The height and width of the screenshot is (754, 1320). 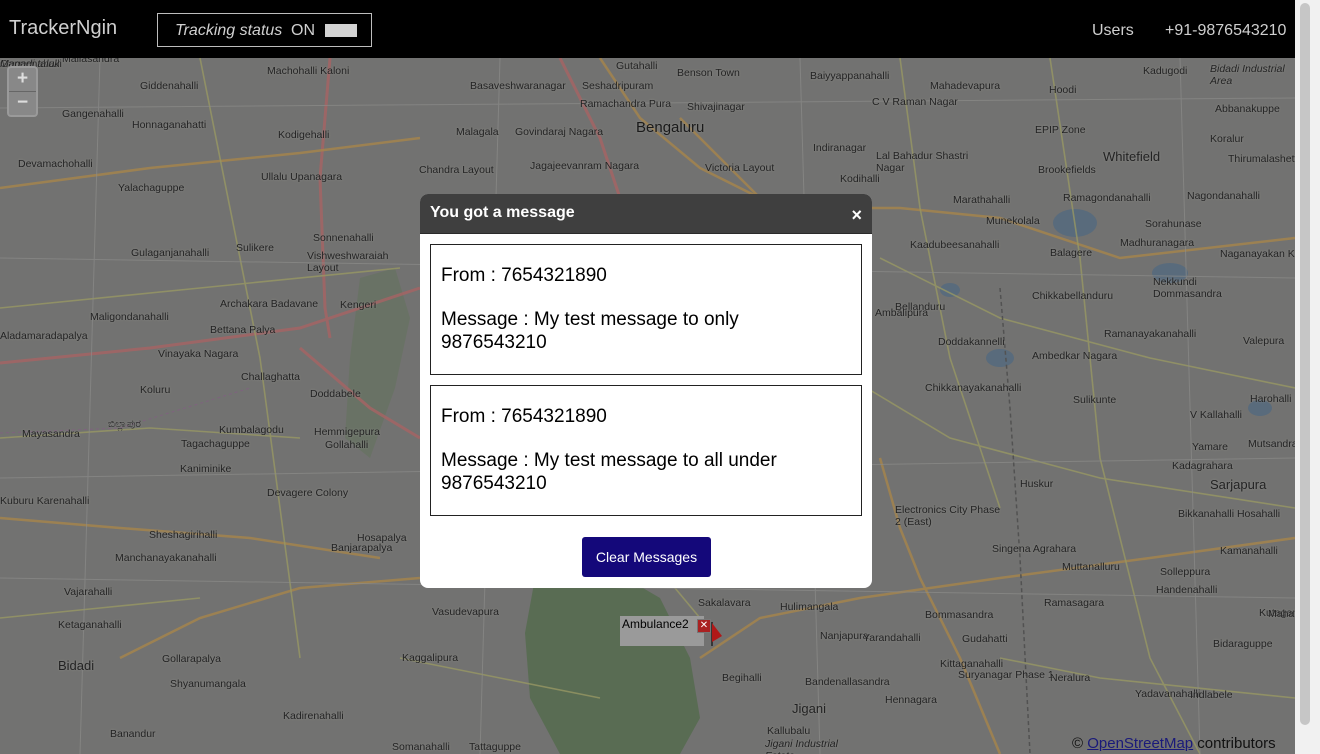 What do you see at coordinates (1305, 364) in the screenshot?
I see `scrollbar-thumb` at bounding box center [1305, 364].